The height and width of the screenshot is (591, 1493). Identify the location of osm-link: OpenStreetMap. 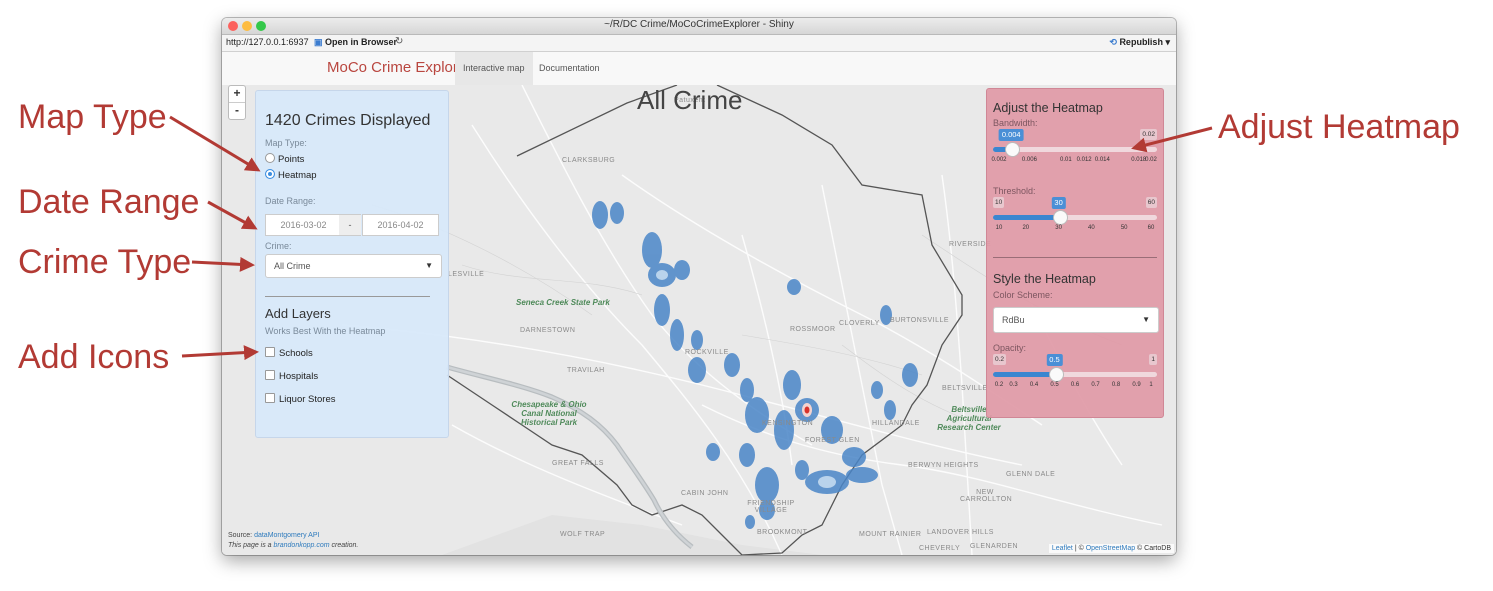
(1110, 548).